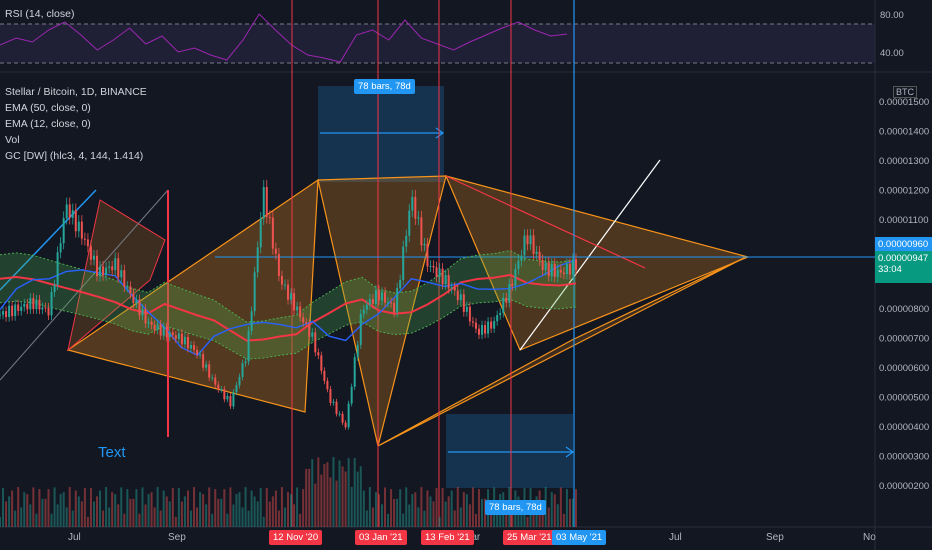 Image resolution: width=932 pixels, height=550 pixels. Describe the element at coordinates (74, 156) in the screenshot. I see `indicator-gc: GC [DW] (hlc3, 4, 144, 1.414)` at that location.